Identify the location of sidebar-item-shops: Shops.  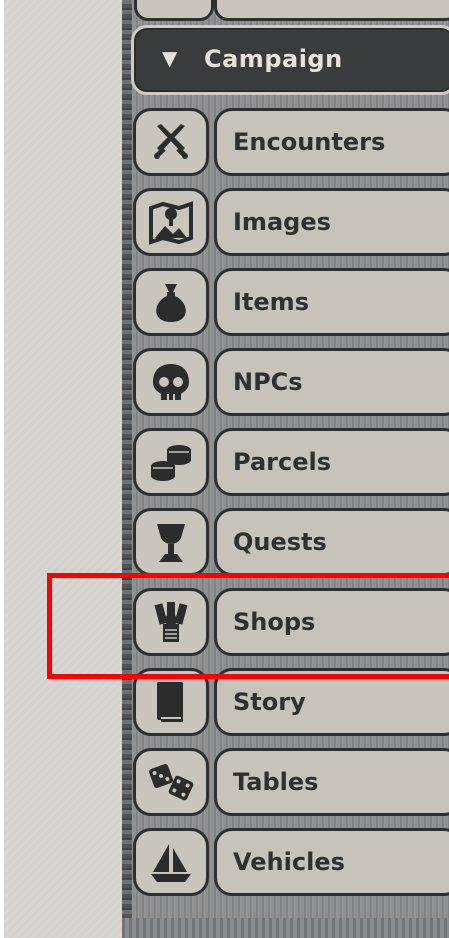
(290, 624).